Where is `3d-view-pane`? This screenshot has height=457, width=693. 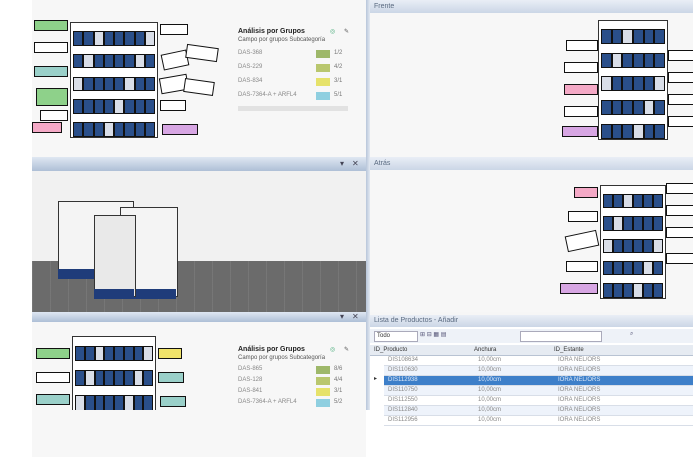
3d-view-pane is located at coordinates (199, 241).